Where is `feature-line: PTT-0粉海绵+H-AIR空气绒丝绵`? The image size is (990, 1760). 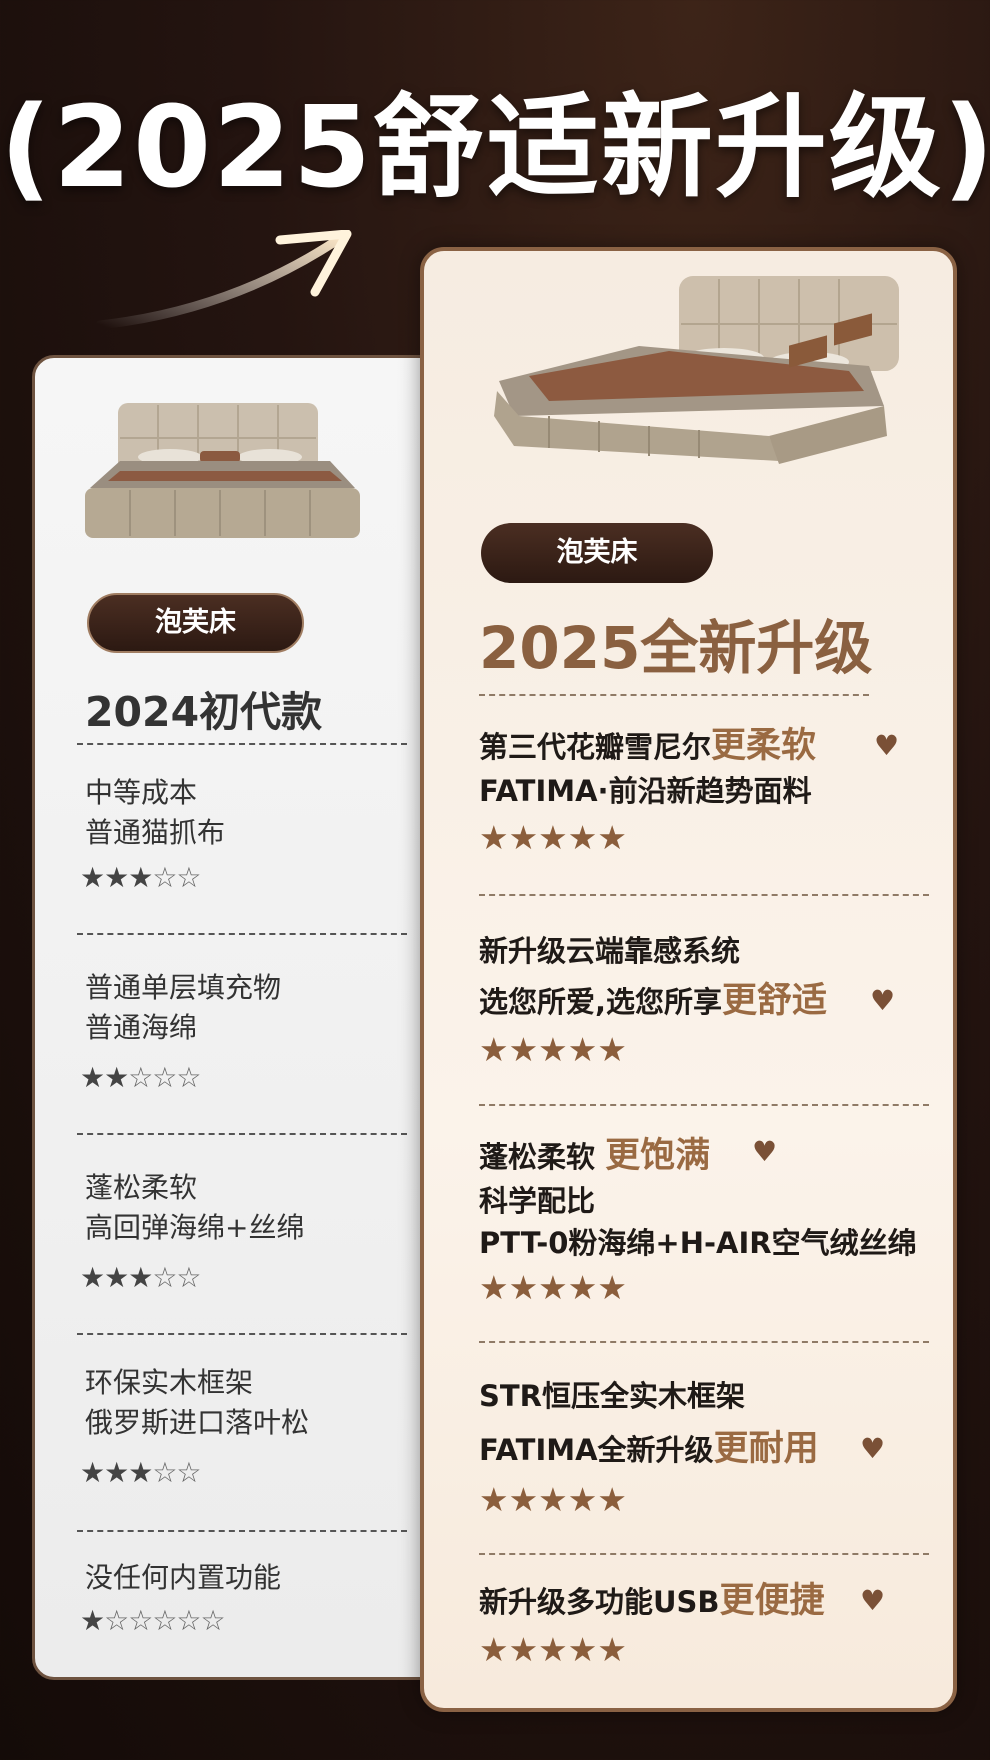
feature-line: PTT-0粉海绵+H-AIR空气绒丝绵 is located at coordinates (698, 1243).